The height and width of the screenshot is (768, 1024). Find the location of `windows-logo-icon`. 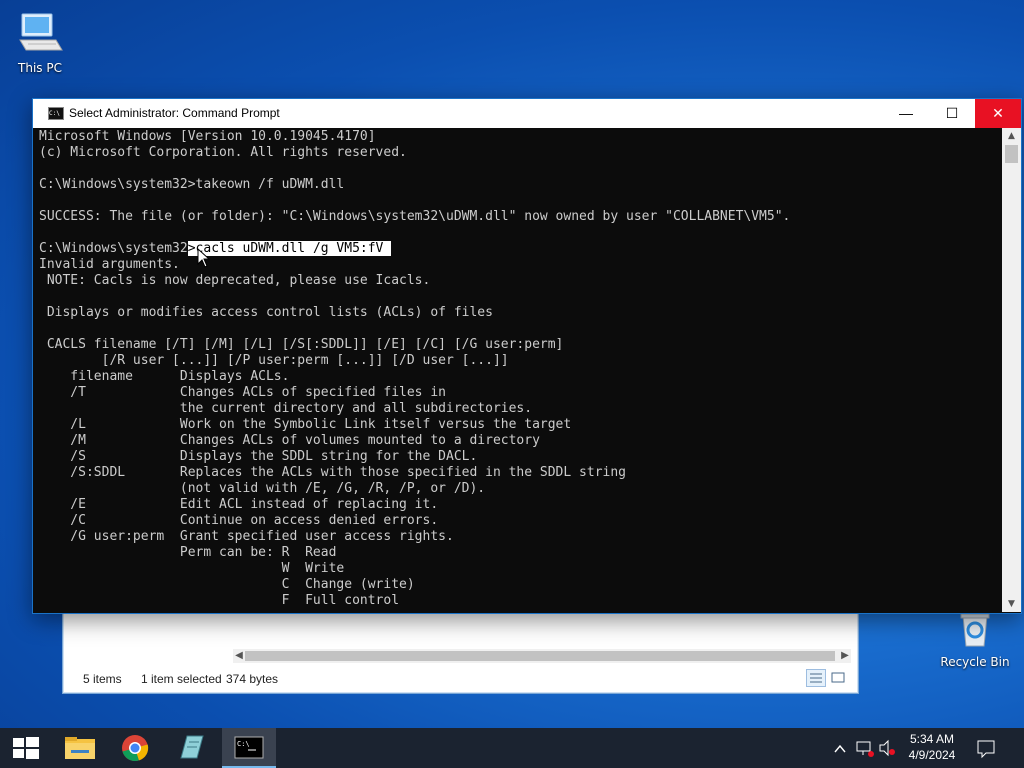

windows-logo-icon is located at coordinates (26, 748).